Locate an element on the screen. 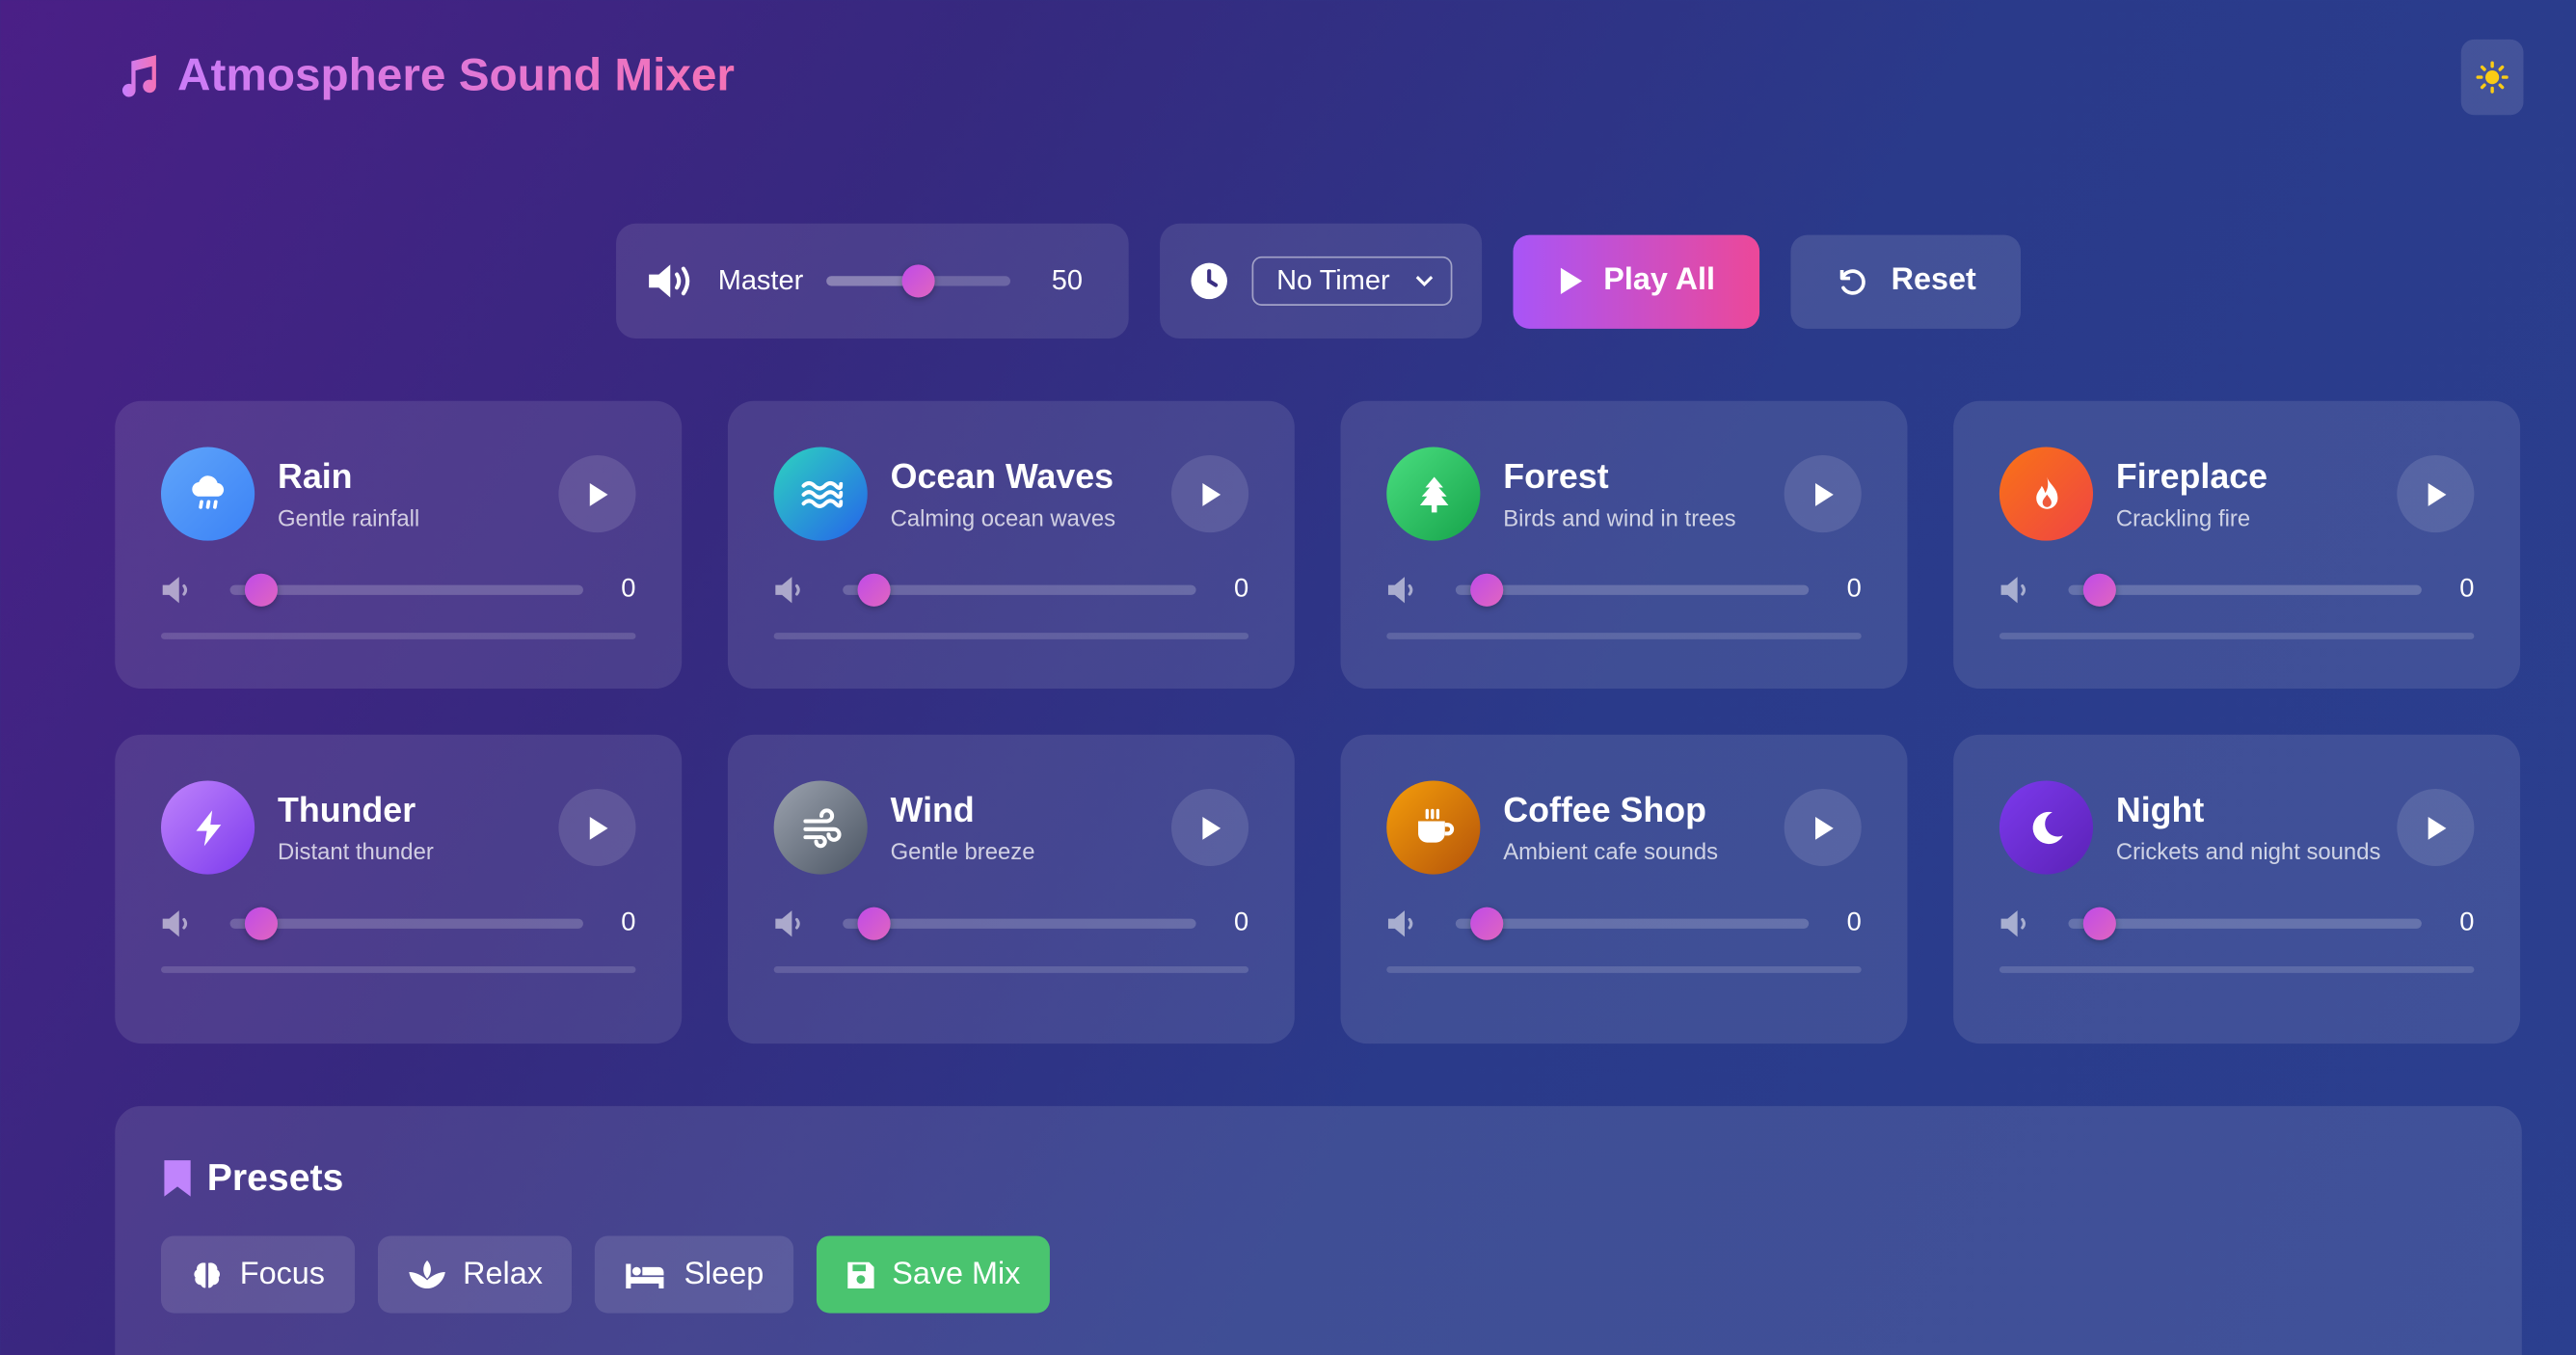 This screenshot has width=2576, height=1355. play-rain-button is located at coordinates (597, 494).